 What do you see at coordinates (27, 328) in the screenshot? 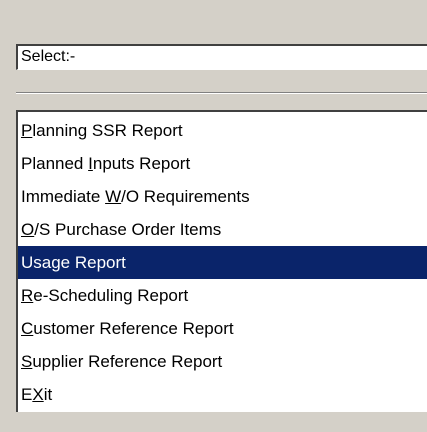
I see `menu-item-mnemonic: C` at bounding box center [27, 328].